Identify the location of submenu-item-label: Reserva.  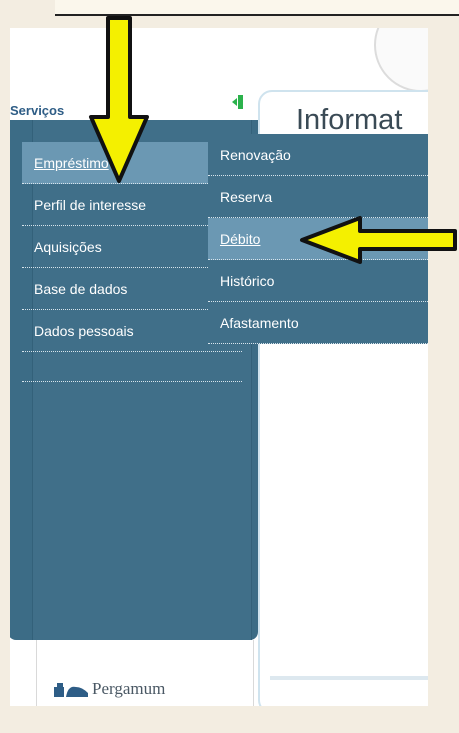
(246, 196).